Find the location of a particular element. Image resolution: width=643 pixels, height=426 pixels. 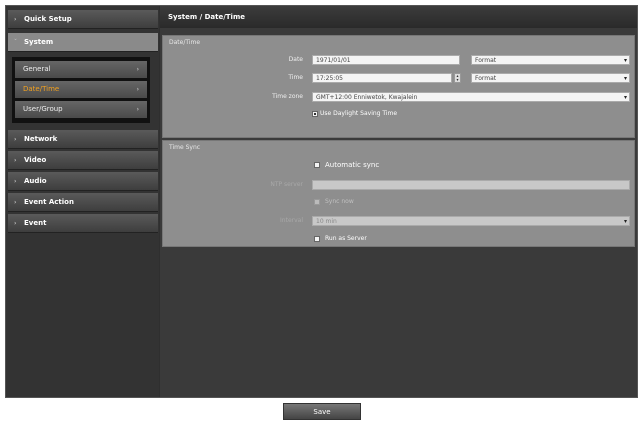

ntp-server-input is located at coordinates (471, 185).